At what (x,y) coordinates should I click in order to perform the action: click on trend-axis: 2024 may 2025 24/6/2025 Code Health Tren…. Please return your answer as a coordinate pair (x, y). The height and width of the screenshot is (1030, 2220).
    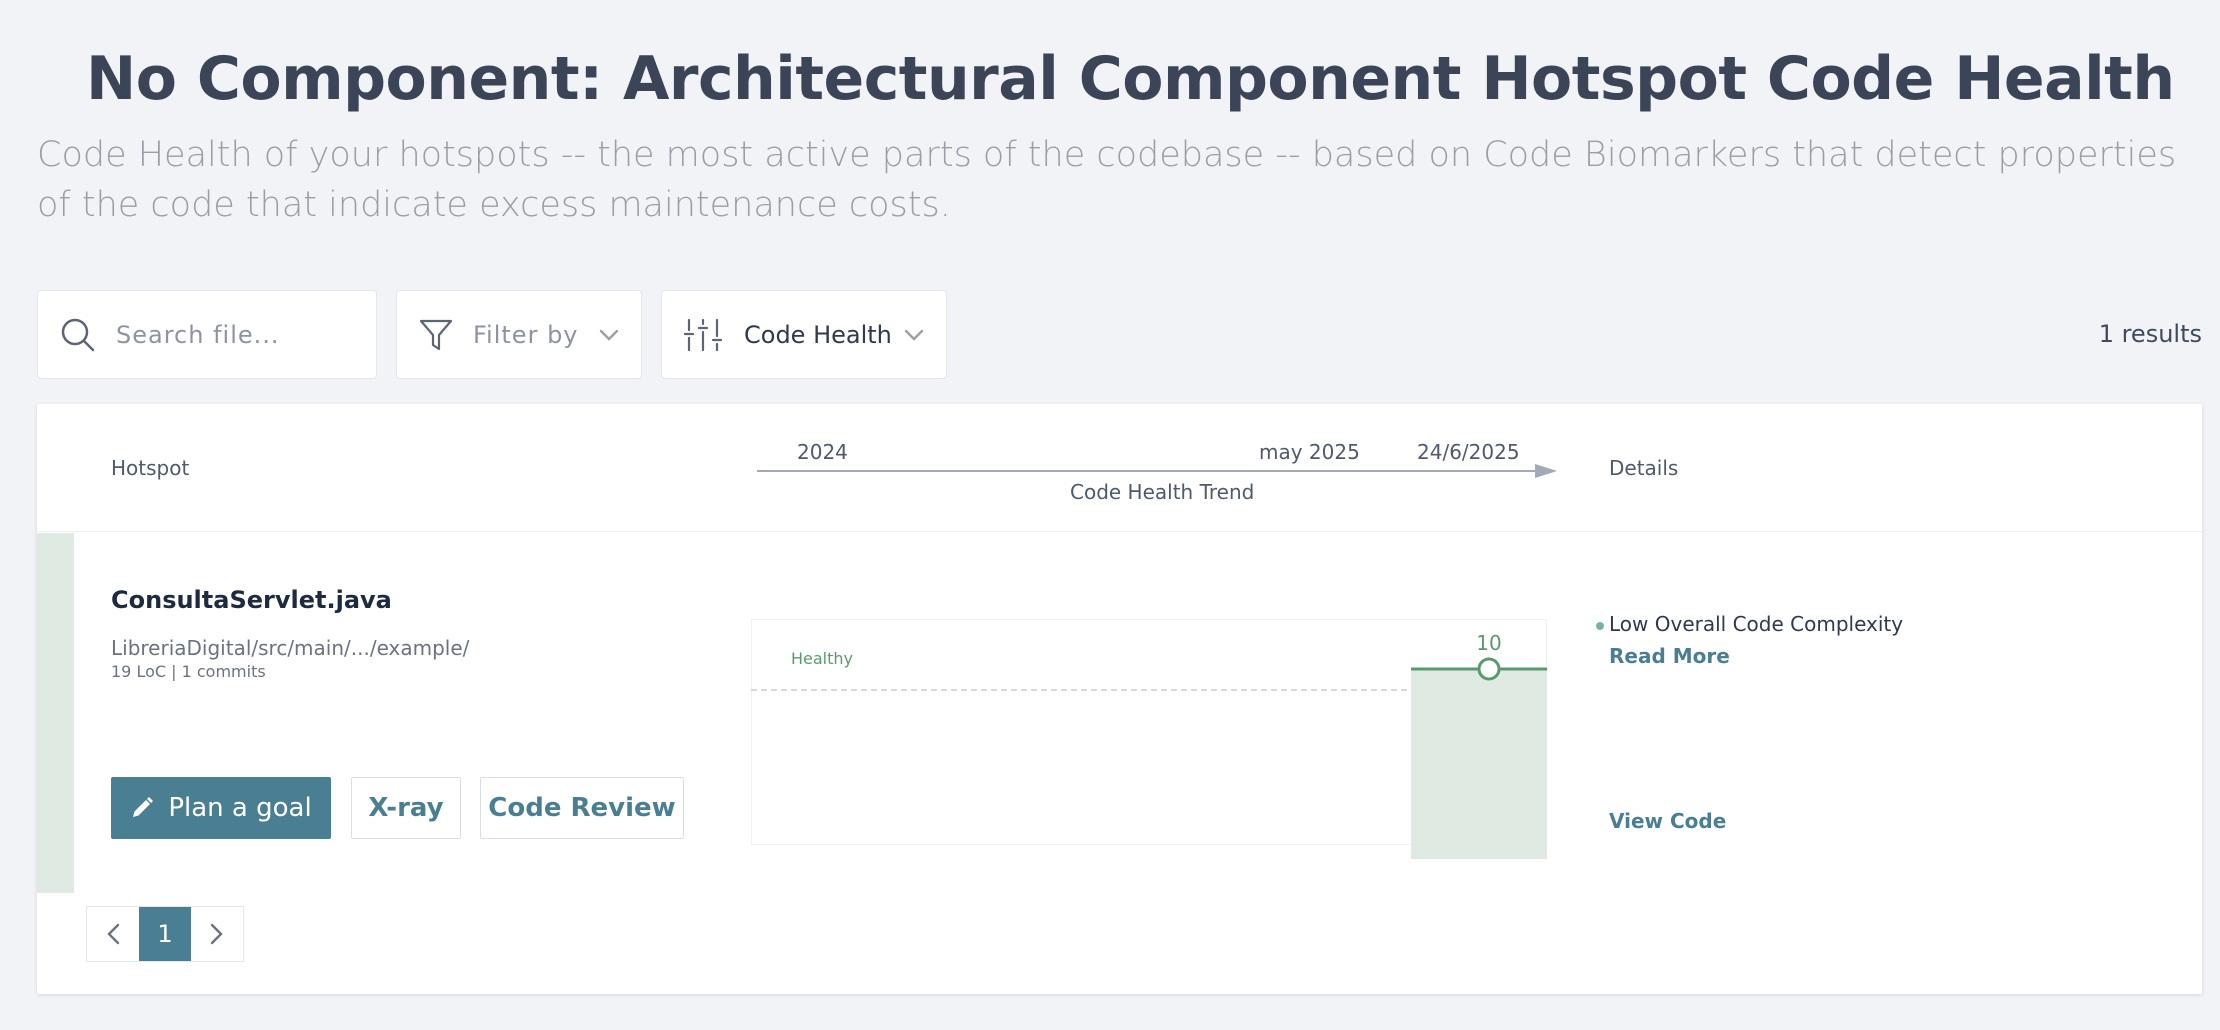
    Looking at the image, I should click on (1162, 474).